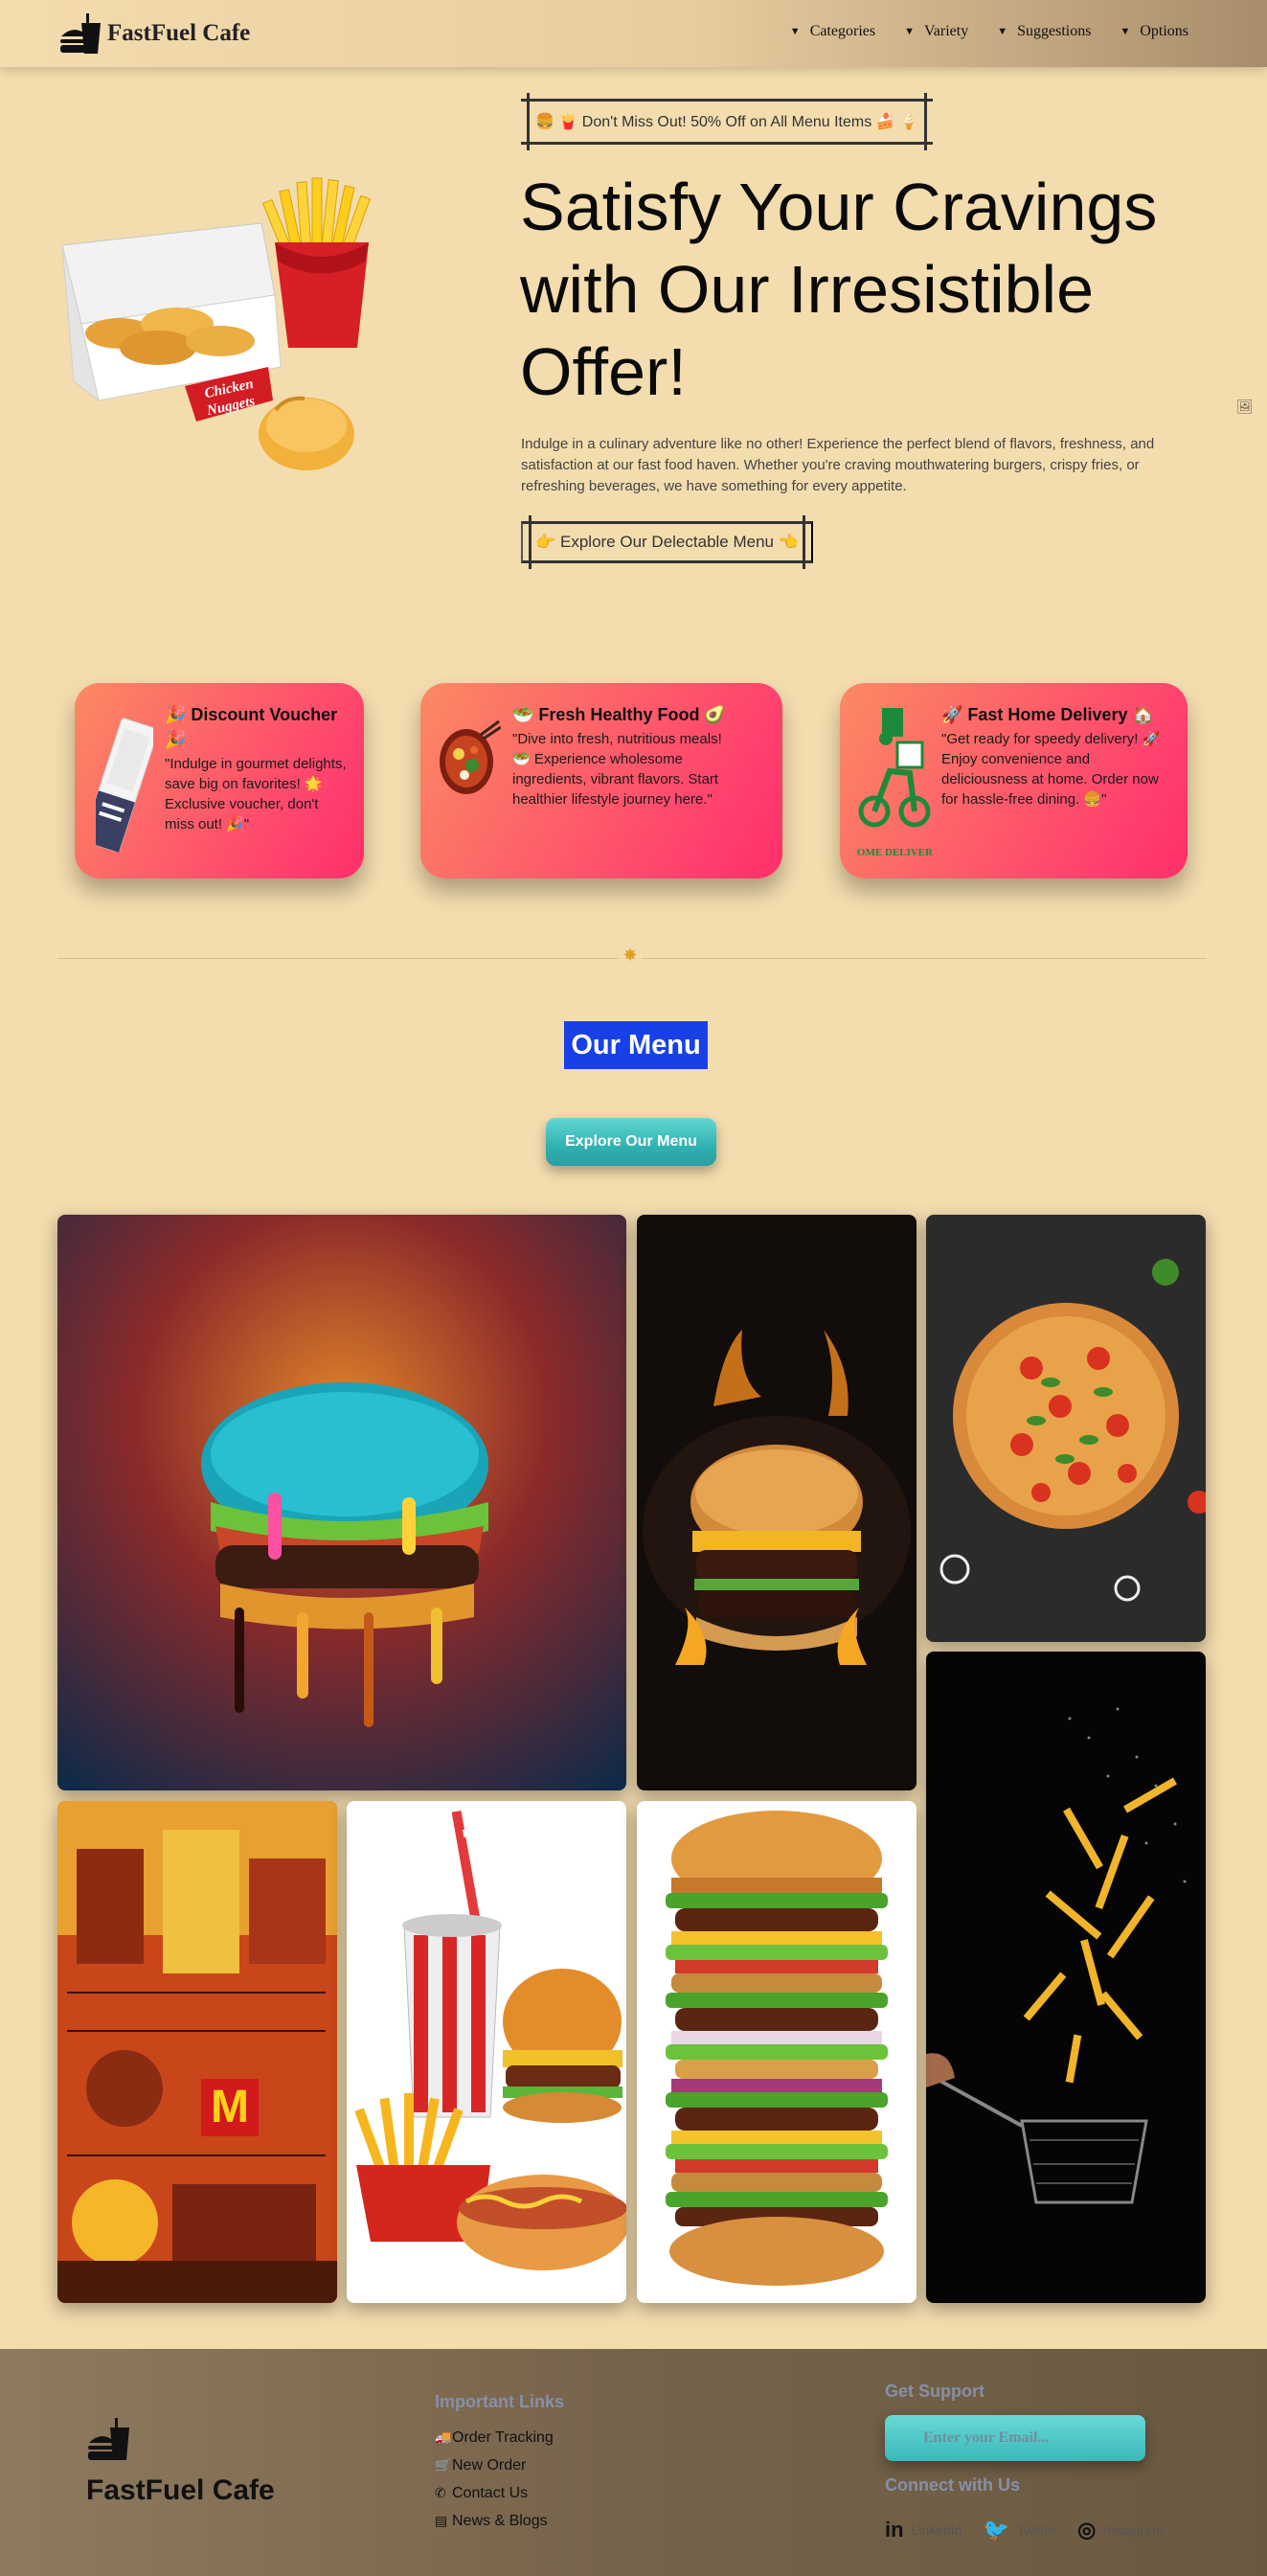 The height and width of the screenshot is (2576, 1267). Describe the element at coordinates (230, 2107) in the screenshot. I see `svg-text: M` at that location.